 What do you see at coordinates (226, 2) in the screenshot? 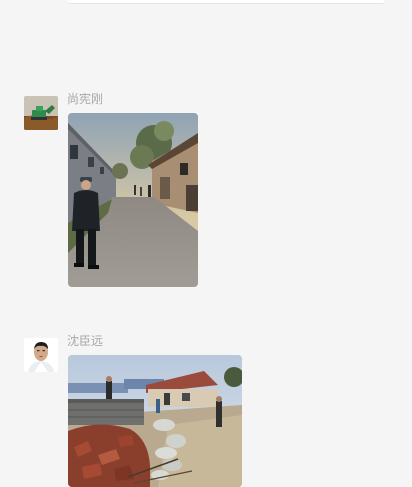
I see `previous-message-bubble` at bounding box center [226, 2].